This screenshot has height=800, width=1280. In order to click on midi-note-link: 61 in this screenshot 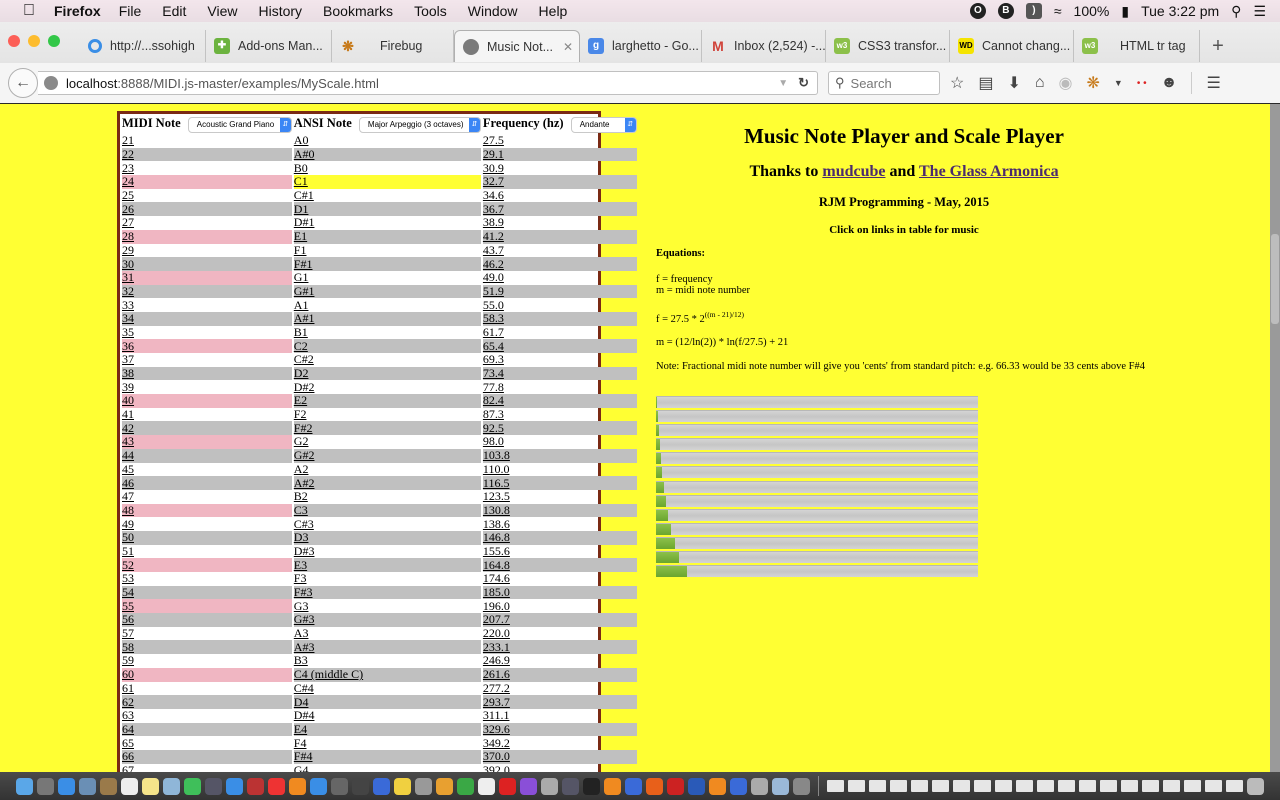, I will do `click(128, 688)`.